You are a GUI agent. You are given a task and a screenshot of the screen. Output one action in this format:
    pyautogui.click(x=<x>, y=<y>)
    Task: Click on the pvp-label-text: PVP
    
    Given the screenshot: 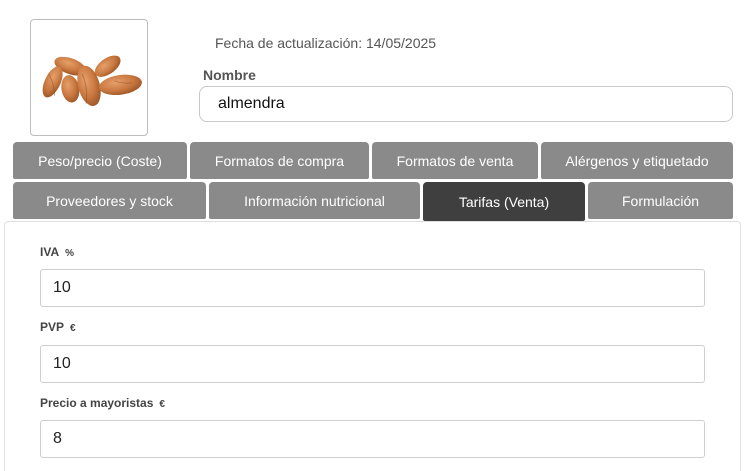 What is the action you would take?
    pyautogui.click(x=52, y=327)
    